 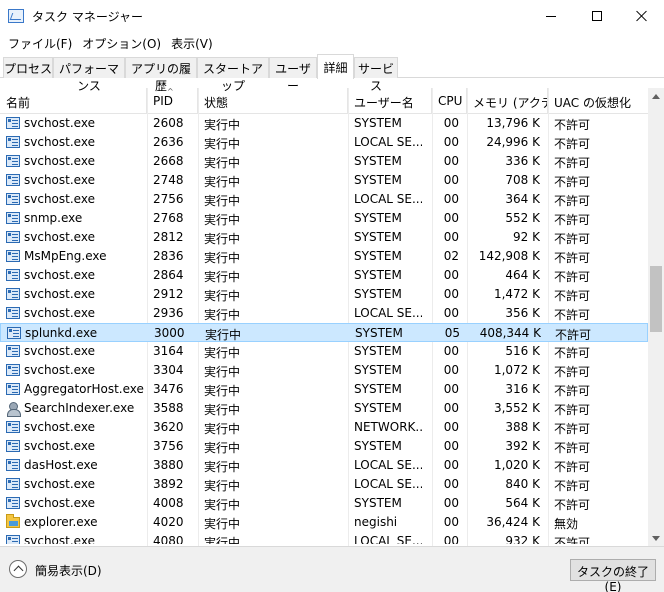 What do you see at coordinates (324, 294) in the screenshot?
I see `table-row: svchost.exe 2912 実行中 SYSTEM 00 1,472 K 不許可` at bounding box center [324, 294].